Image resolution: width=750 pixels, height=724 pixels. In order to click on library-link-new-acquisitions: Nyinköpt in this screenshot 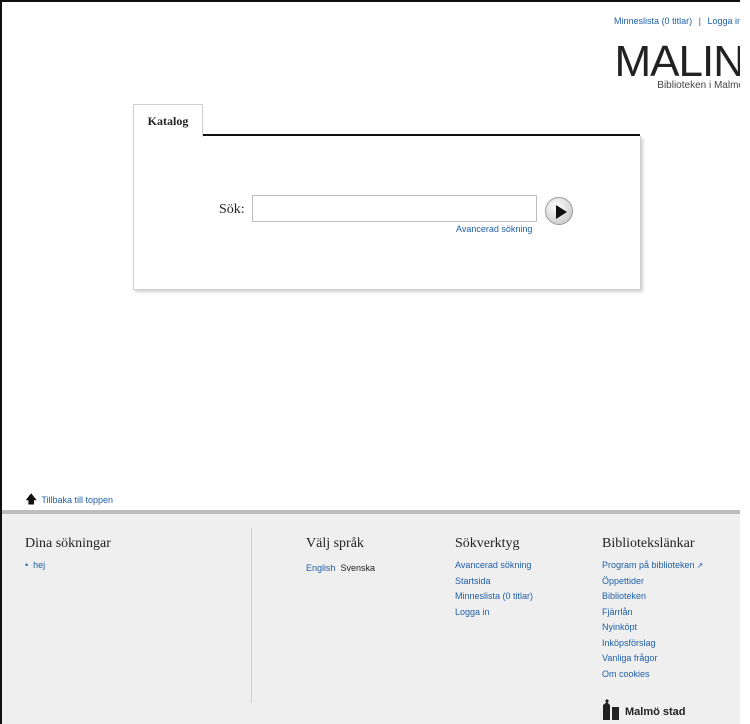, I will do `click(652, 628)`.